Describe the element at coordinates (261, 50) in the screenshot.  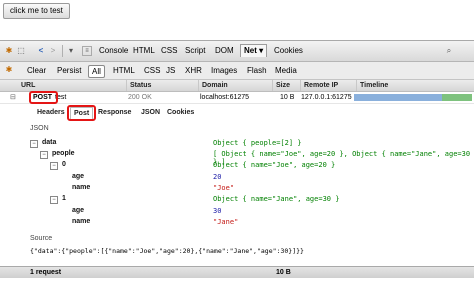
I see `chevron-down-icon: ▾` at that location.